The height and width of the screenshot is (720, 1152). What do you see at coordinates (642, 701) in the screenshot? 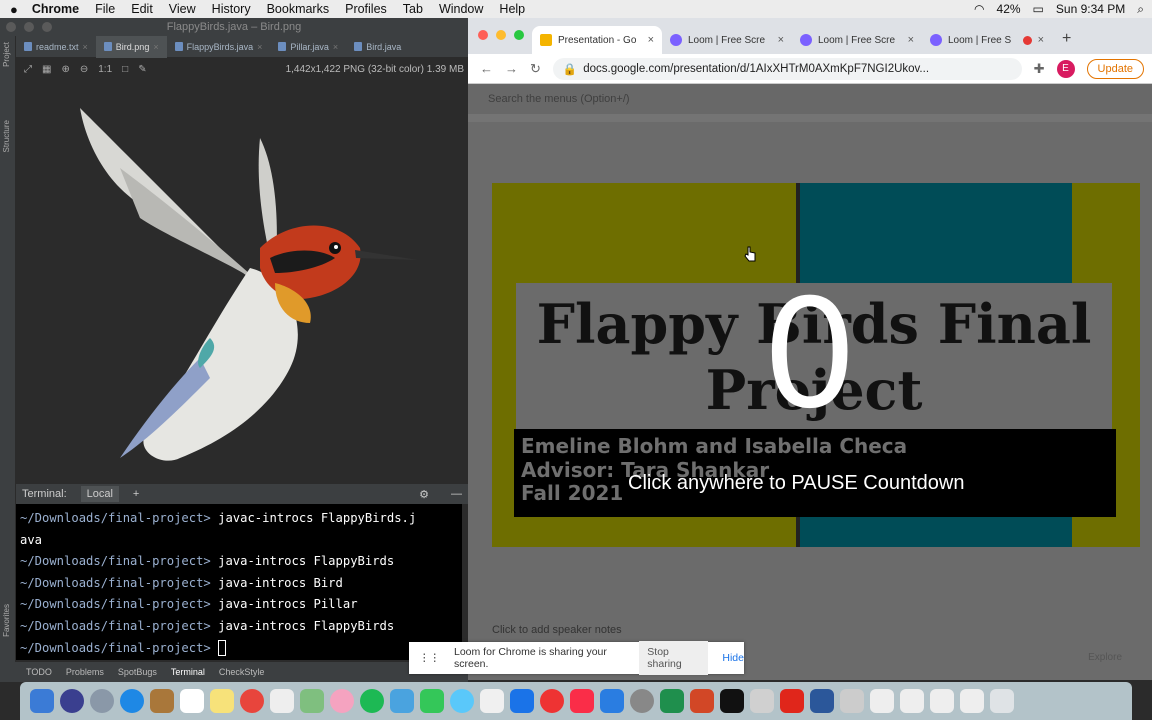
I see `system-preferences-icon` at bounding box center [642, 701].